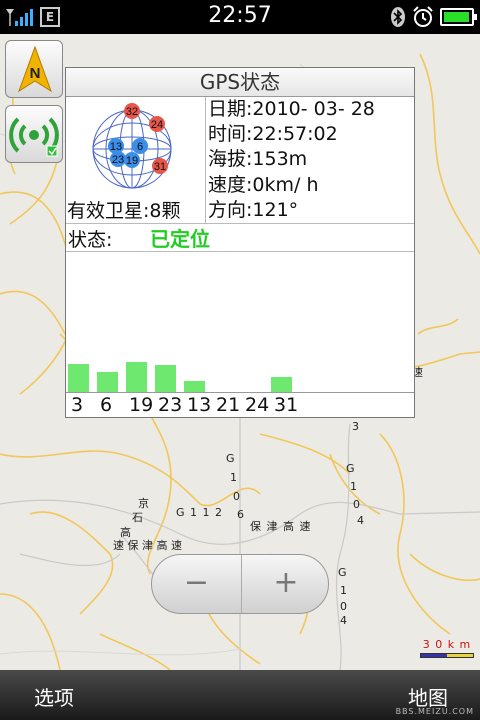 The width and height of the screenshot is (480, 720). Describe the element at coordinates (355, 426) in the screenshot. I see `map-label: 3` at that location.